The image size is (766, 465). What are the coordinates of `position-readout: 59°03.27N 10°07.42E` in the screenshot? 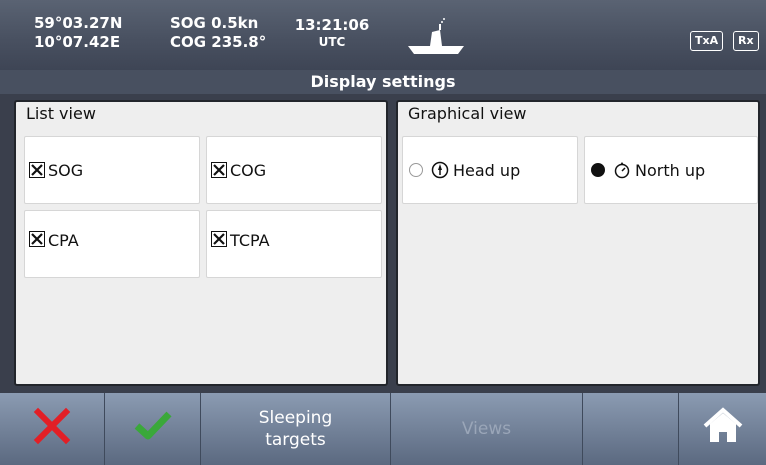 It's located at (78, 33).